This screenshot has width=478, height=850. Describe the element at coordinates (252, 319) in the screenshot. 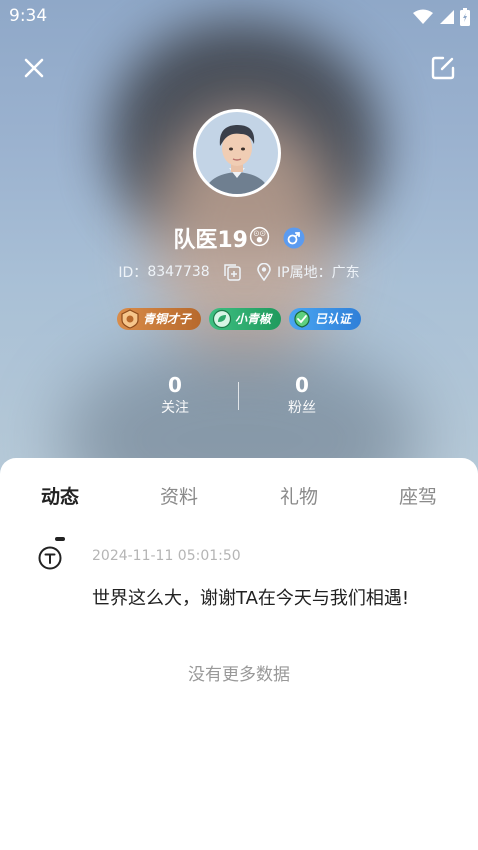

I see `badge-label: 小青椒` at that location.